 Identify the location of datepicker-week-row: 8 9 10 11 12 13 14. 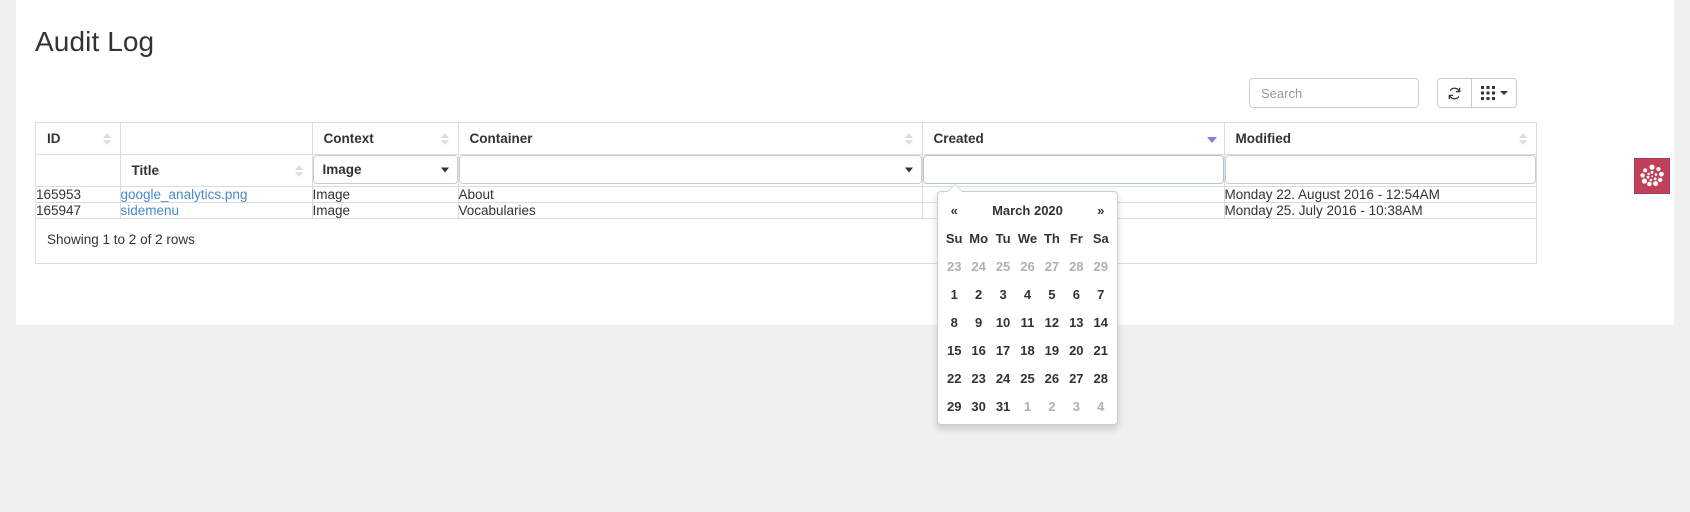
(1027, 322).